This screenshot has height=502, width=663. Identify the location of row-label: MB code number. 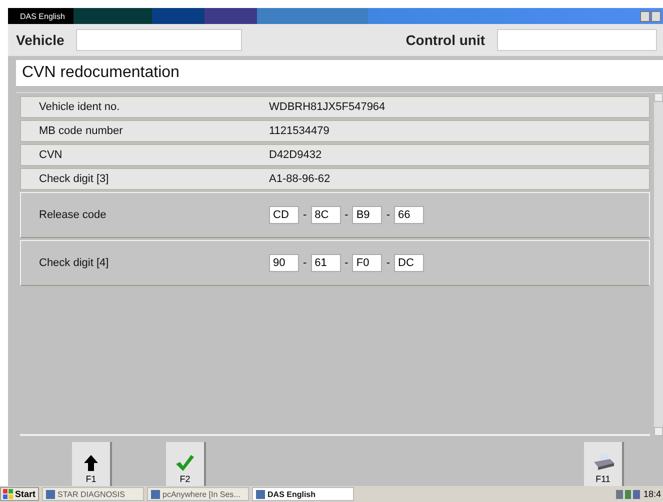
(81, 131).